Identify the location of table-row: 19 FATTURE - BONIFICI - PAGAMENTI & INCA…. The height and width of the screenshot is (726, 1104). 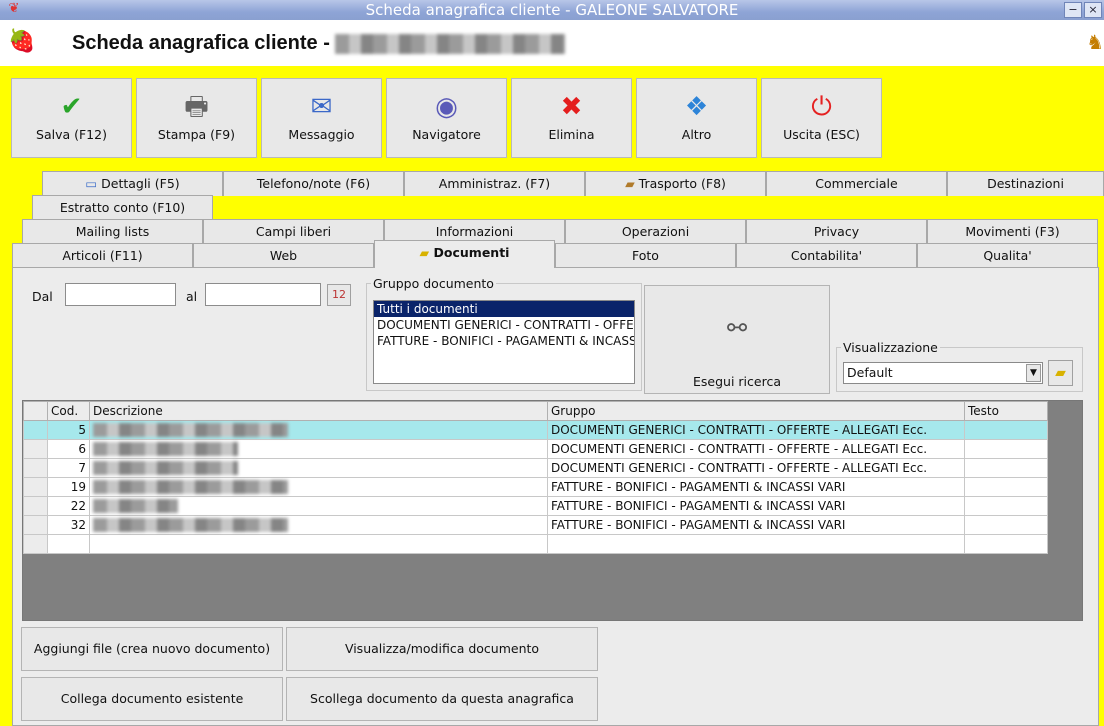
(535, 487).